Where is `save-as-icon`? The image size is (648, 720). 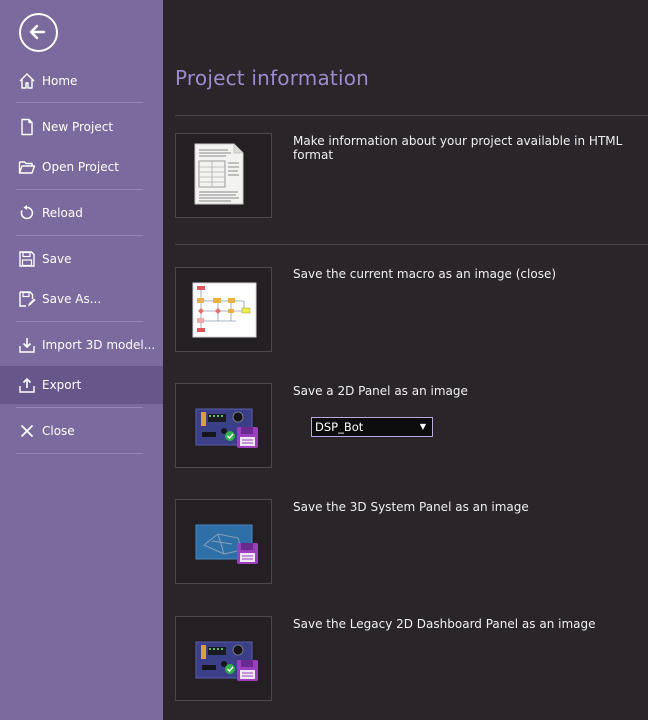 save-as-icon is located at coordinates (27, 299).